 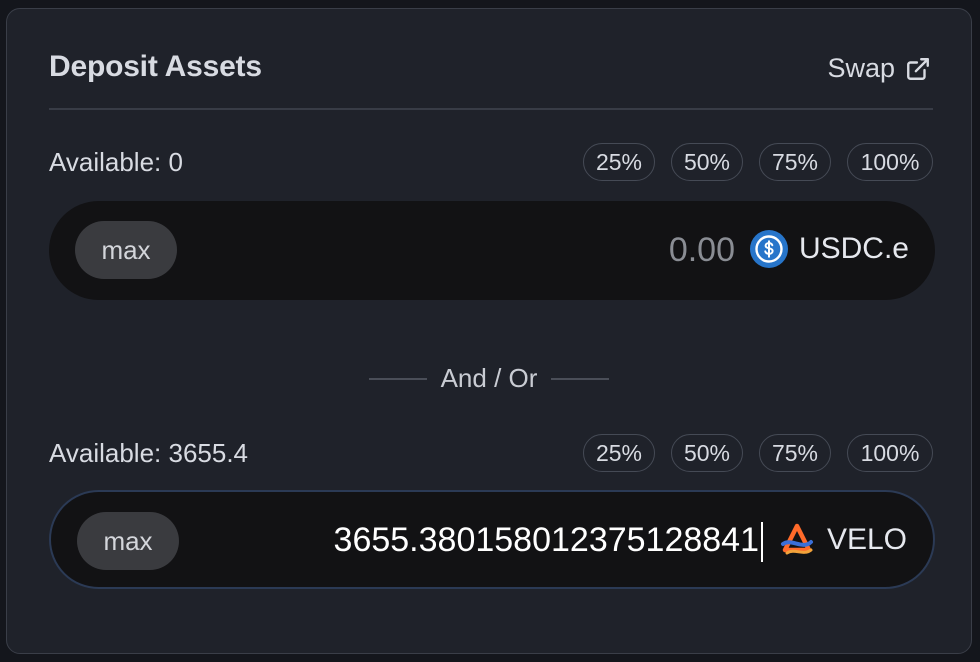 What do you see at coordinates (580, 378) in the screenshot?
I see `divider-line-right` at bounding box center [580, 378].